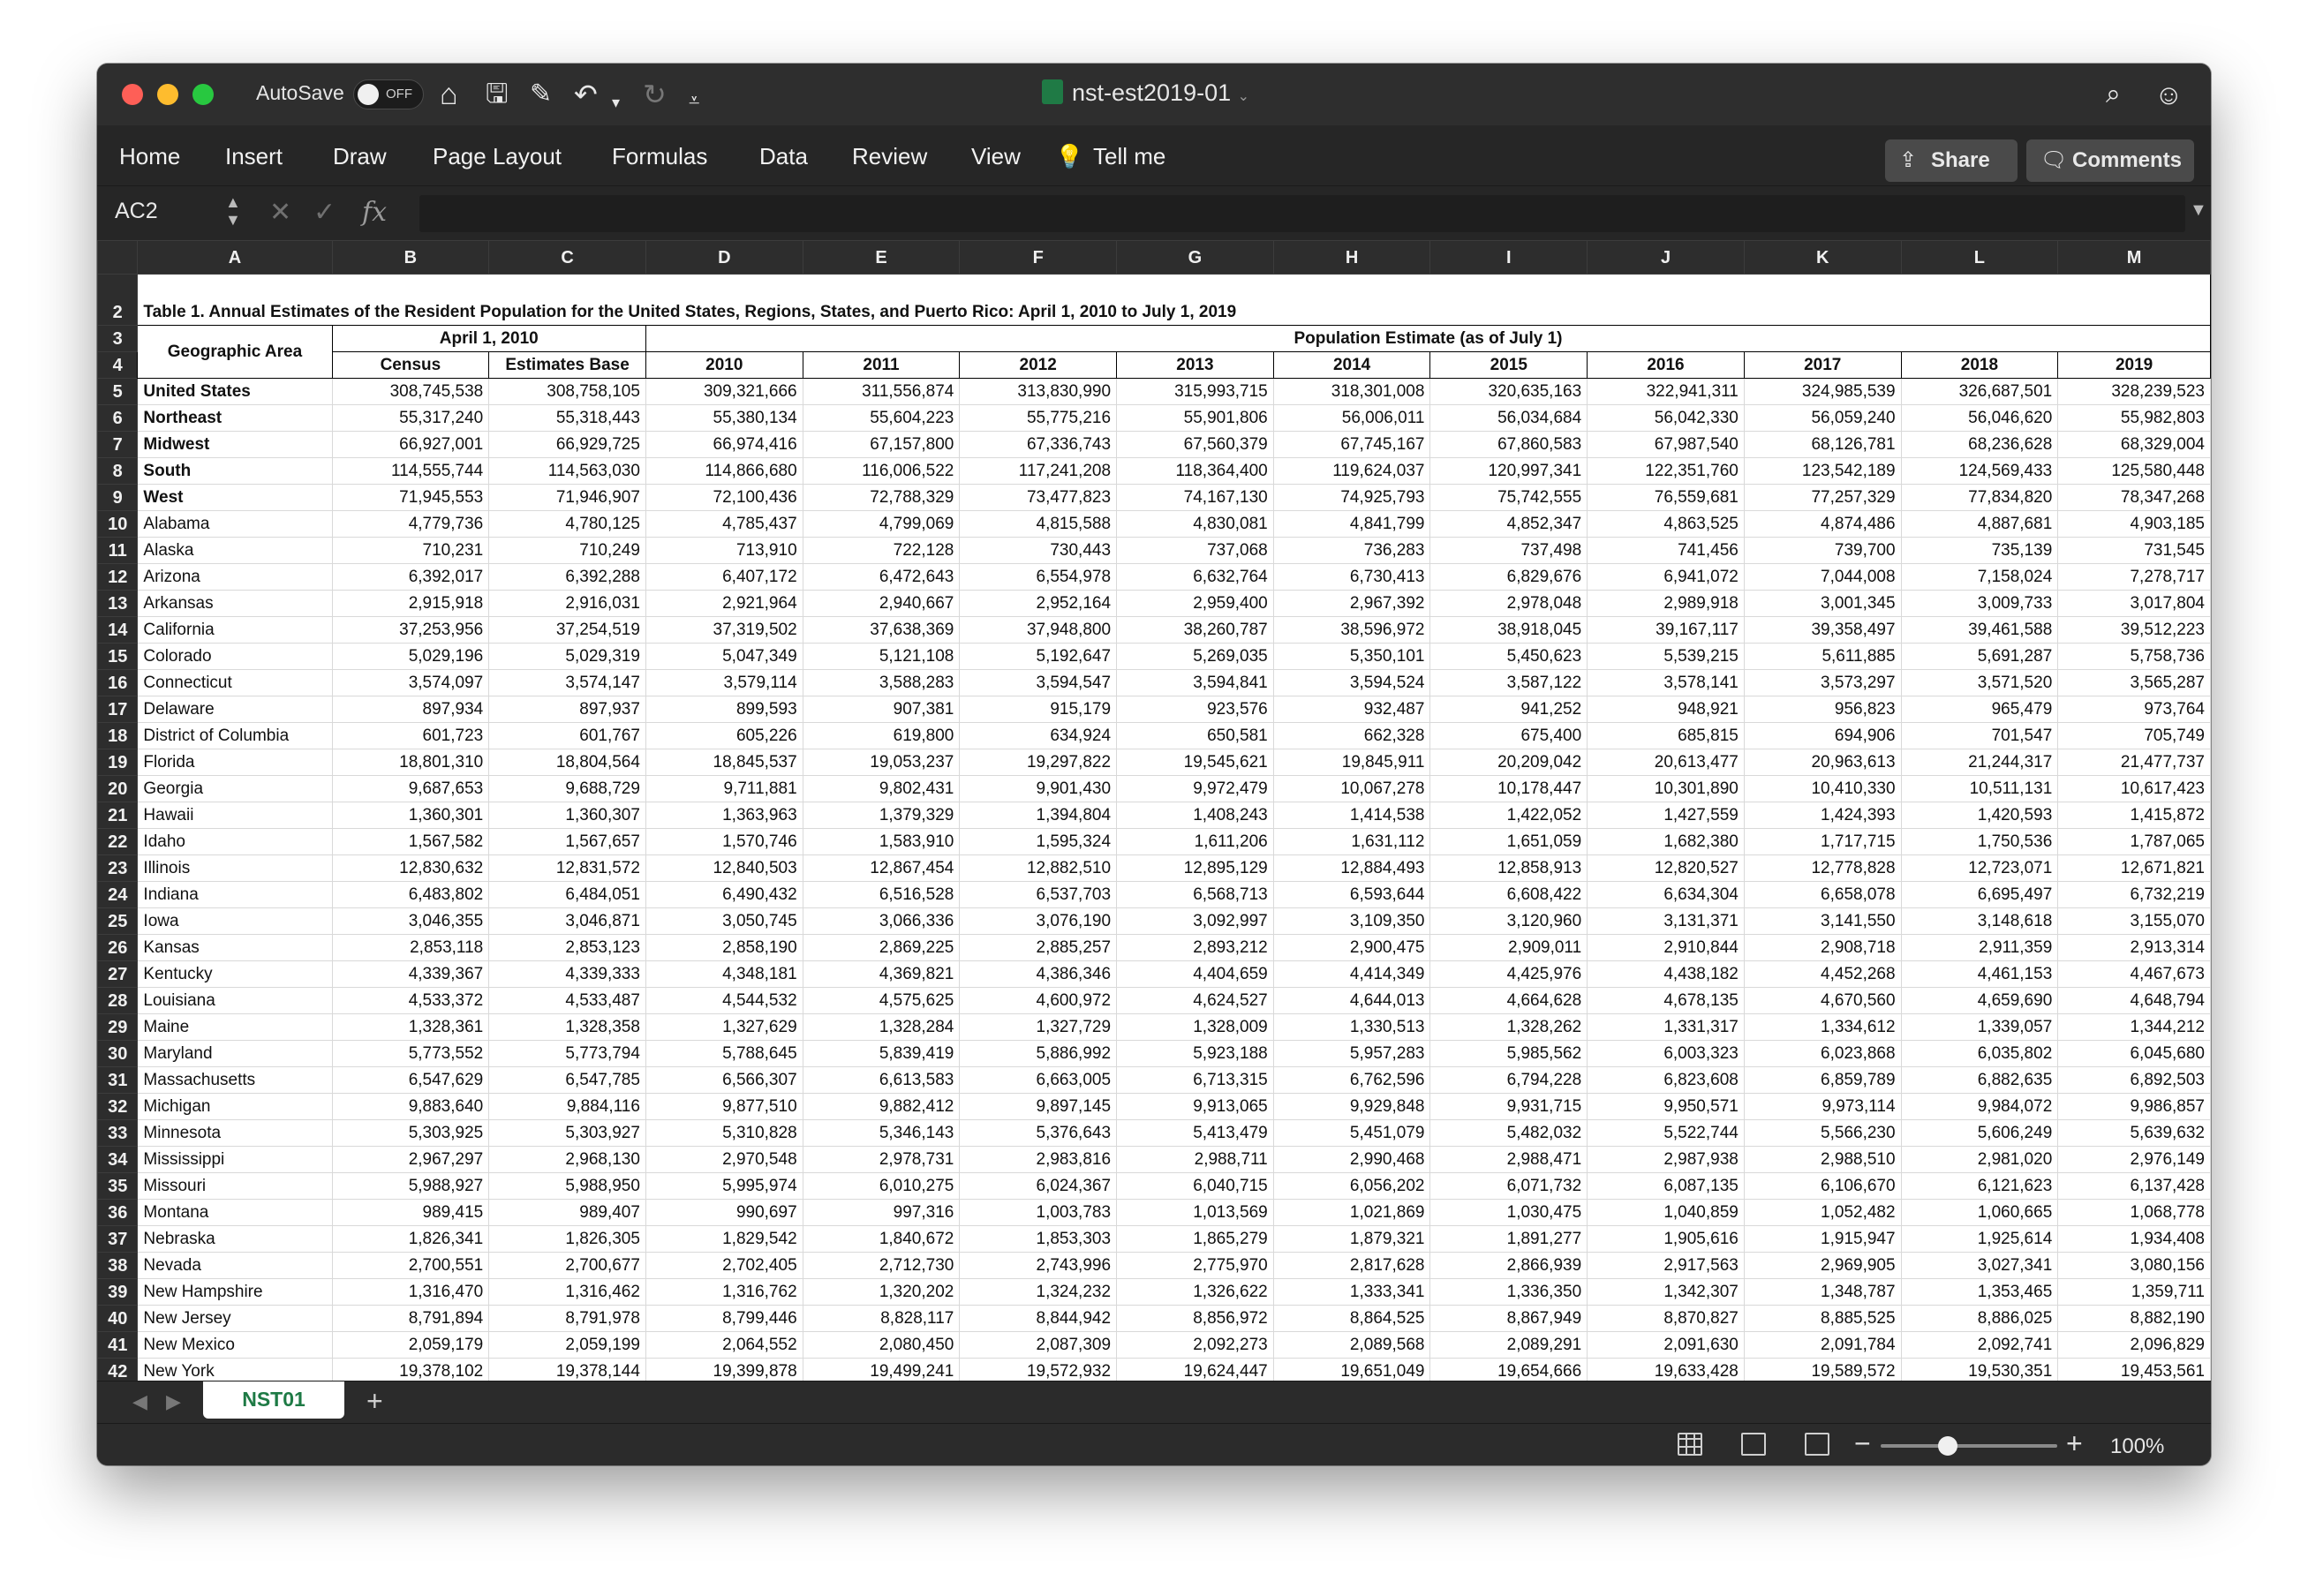 The height and width of the screenshot is (1596, 2308). I want to click on population-cell: 118,364,400, so click(1195, 471).